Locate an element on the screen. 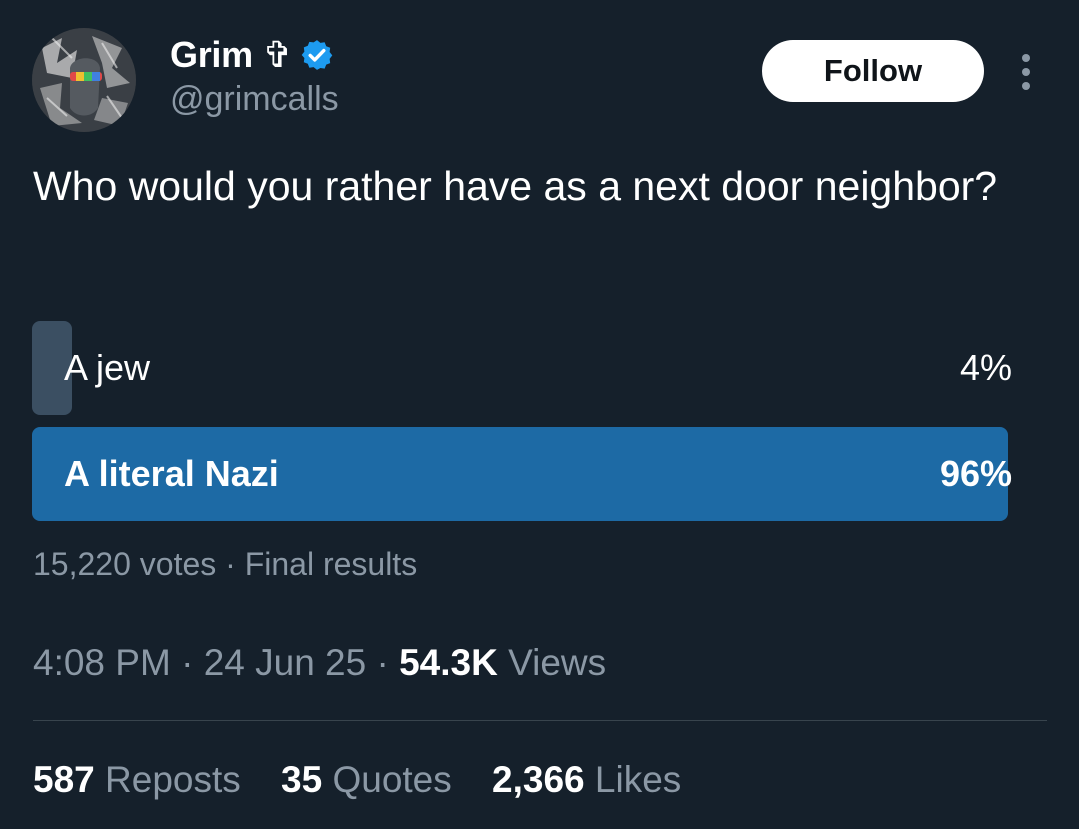 Image resolution: width=1079 pixels, height=829 pixels. reposts-count: 587 is located at coordinates (64, 779).